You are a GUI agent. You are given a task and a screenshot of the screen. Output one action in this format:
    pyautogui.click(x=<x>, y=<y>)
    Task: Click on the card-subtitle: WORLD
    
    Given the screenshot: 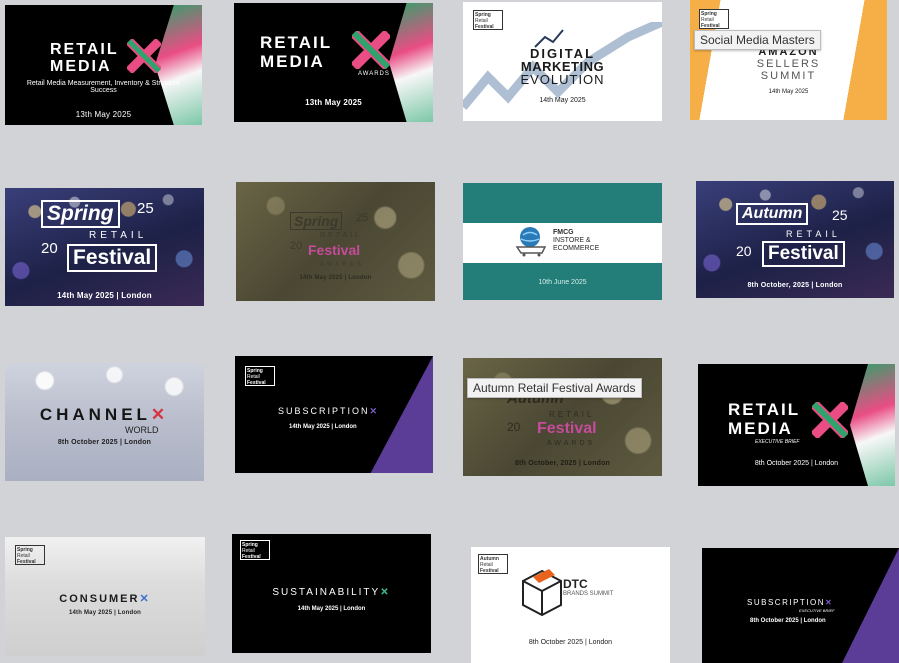 What is the action you would take?
    pyautogui.click(x=142, y=430)
    